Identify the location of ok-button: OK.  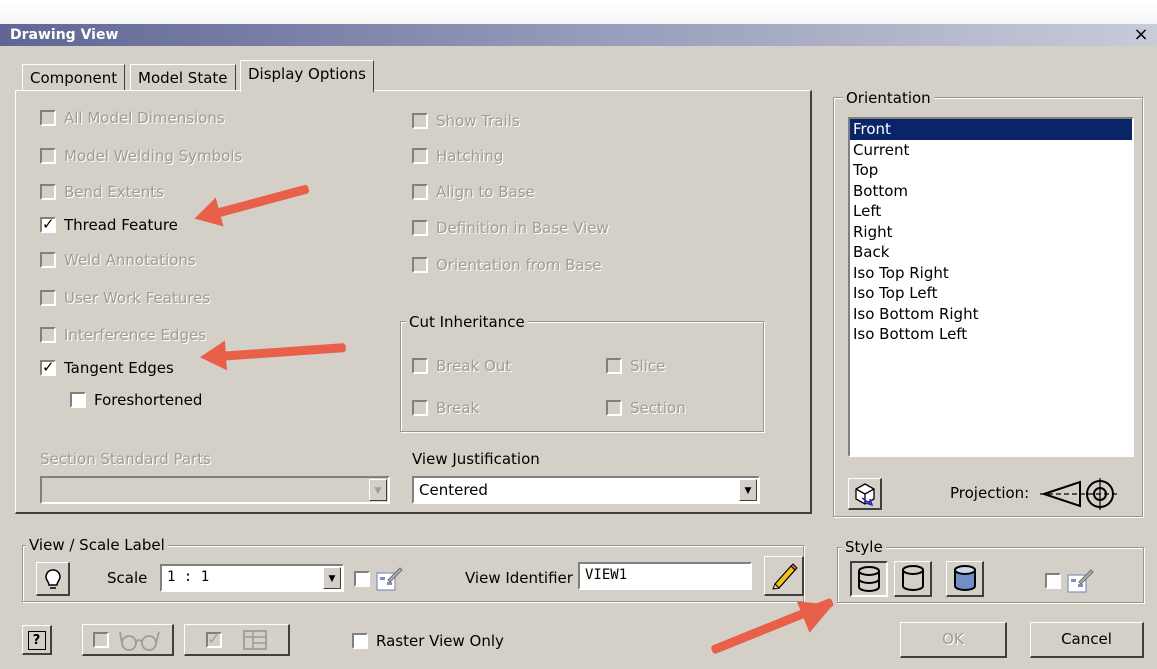
(953, 640).